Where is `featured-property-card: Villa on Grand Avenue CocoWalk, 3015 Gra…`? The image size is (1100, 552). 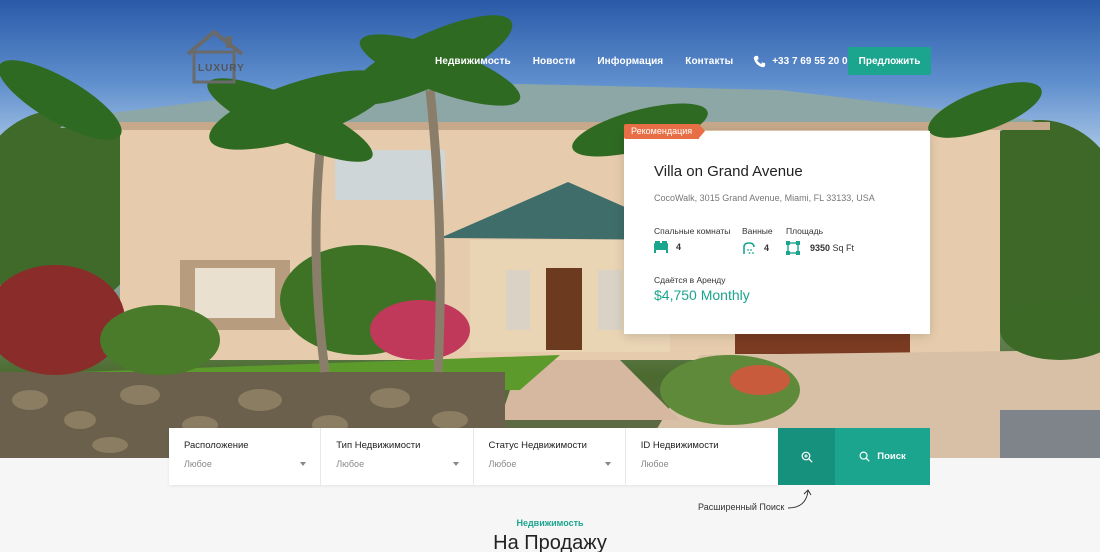
featured-property-card: Villa on Grand Avenue CocoWalk, 3015 Gra… is located at coordinates (777, 232).